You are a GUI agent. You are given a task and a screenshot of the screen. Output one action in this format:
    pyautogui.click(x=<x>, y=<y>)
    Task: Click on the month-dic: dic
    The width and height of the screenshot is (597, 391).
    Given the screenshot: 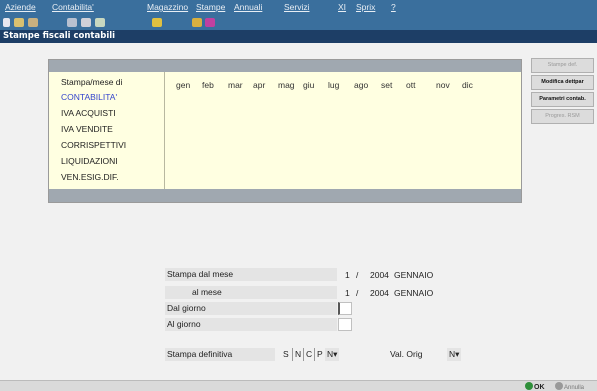 What is the action you would take?
    pyautogui.click(x=467, y=85)
    